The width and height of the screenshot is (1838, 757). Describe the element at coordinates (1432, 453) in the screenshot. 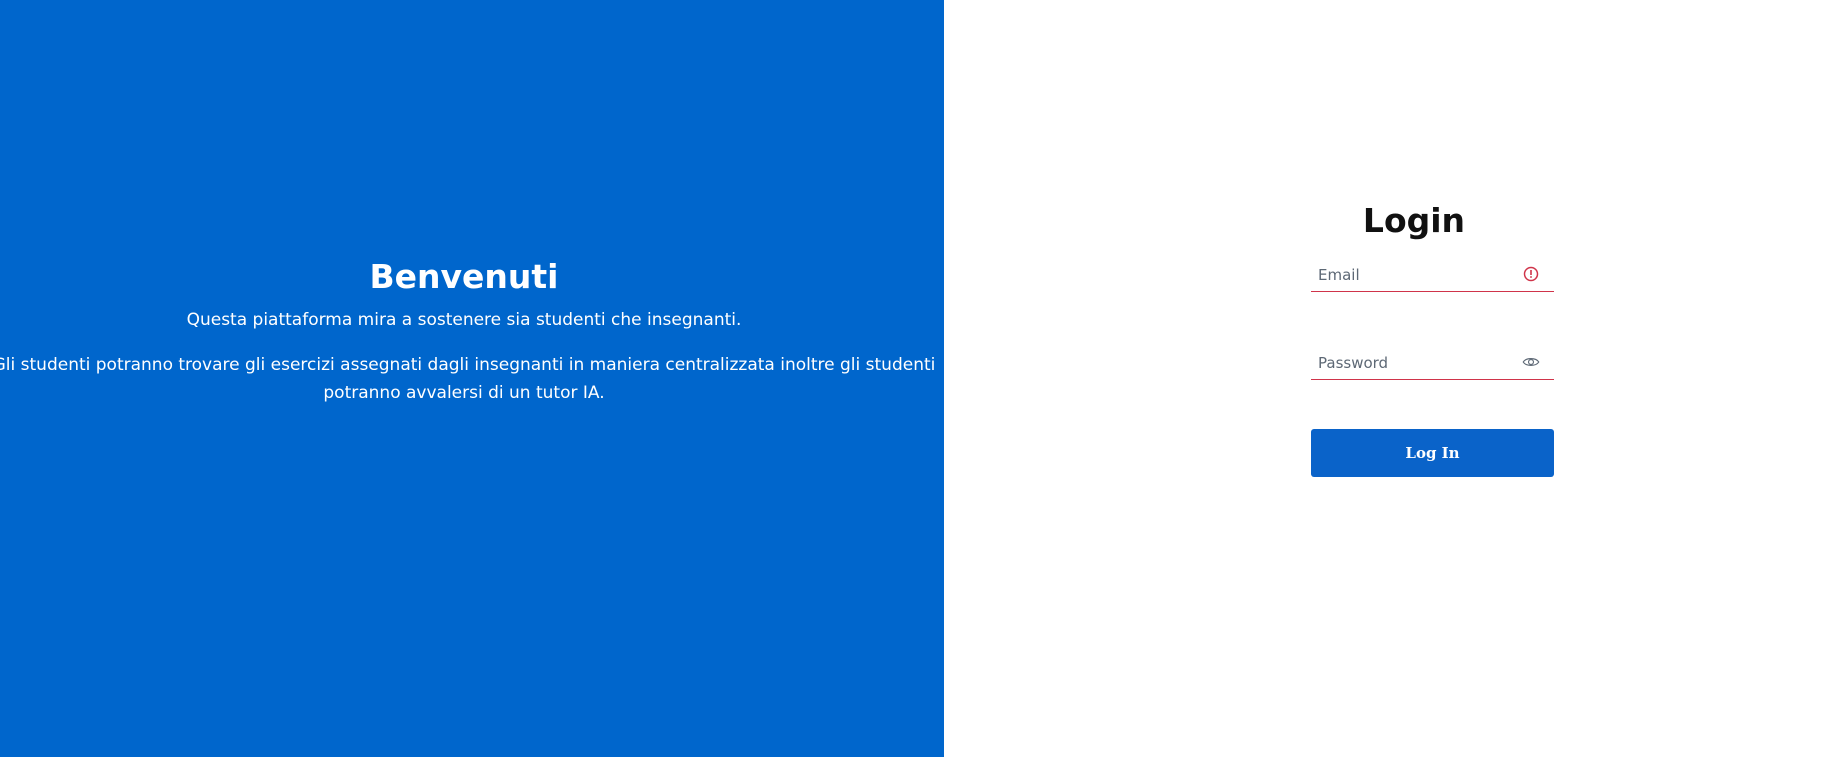

I see `login-button: Log In` at that location.